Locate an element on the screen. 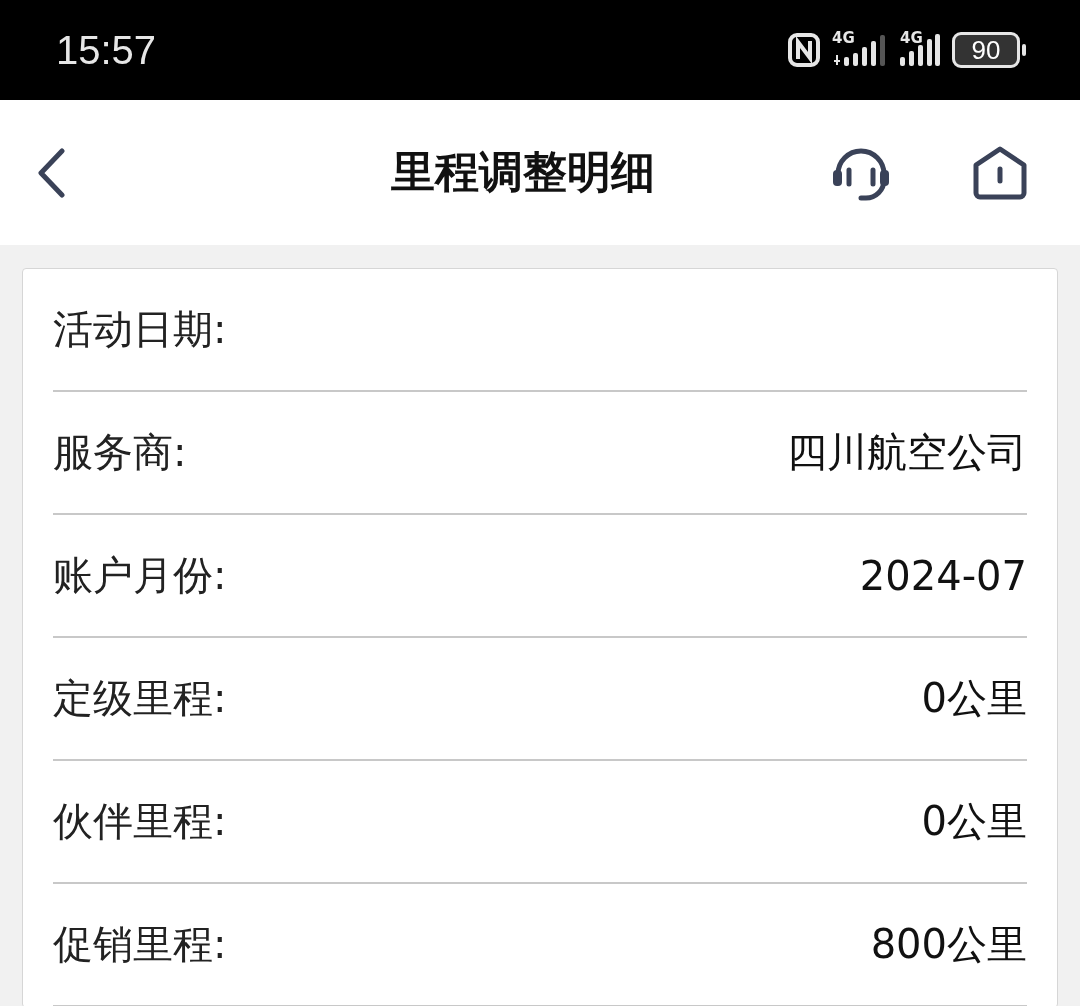 The width and height of the screenshot is (1080, 1006). home-icon is located at coordinates (1000, 172).